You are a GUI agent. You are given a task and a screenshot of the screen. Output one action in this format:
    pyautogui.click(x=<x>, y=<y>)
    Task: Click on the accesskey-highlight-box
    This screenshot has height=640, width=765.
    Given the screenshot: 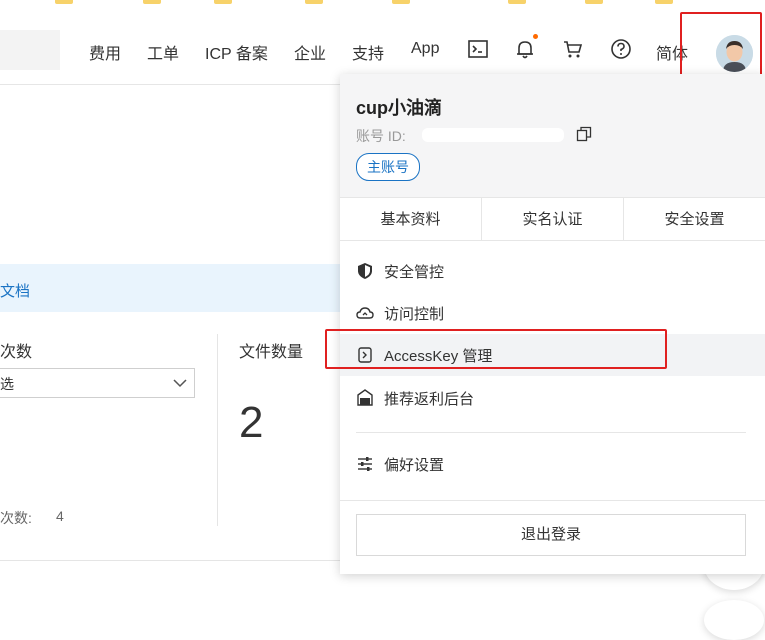 What is the action you would take?
    pyautogui.click(x=496, y=349)
    